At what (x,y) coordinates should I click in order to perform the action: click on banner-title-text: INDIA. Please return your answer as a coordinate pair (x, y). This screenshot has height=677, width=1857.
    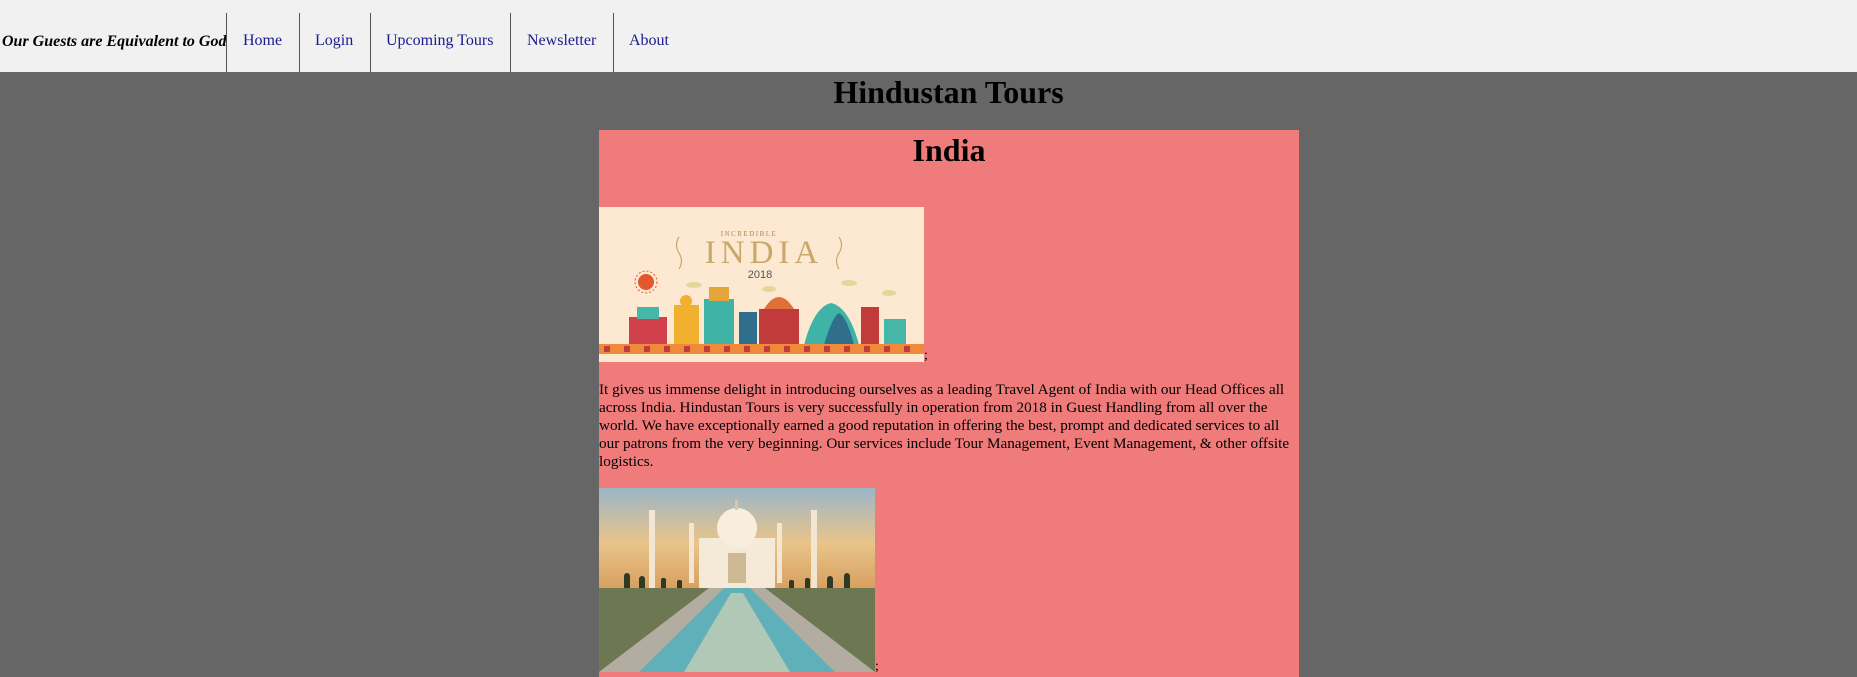
    Looking at the image, I should click on (764, 253).